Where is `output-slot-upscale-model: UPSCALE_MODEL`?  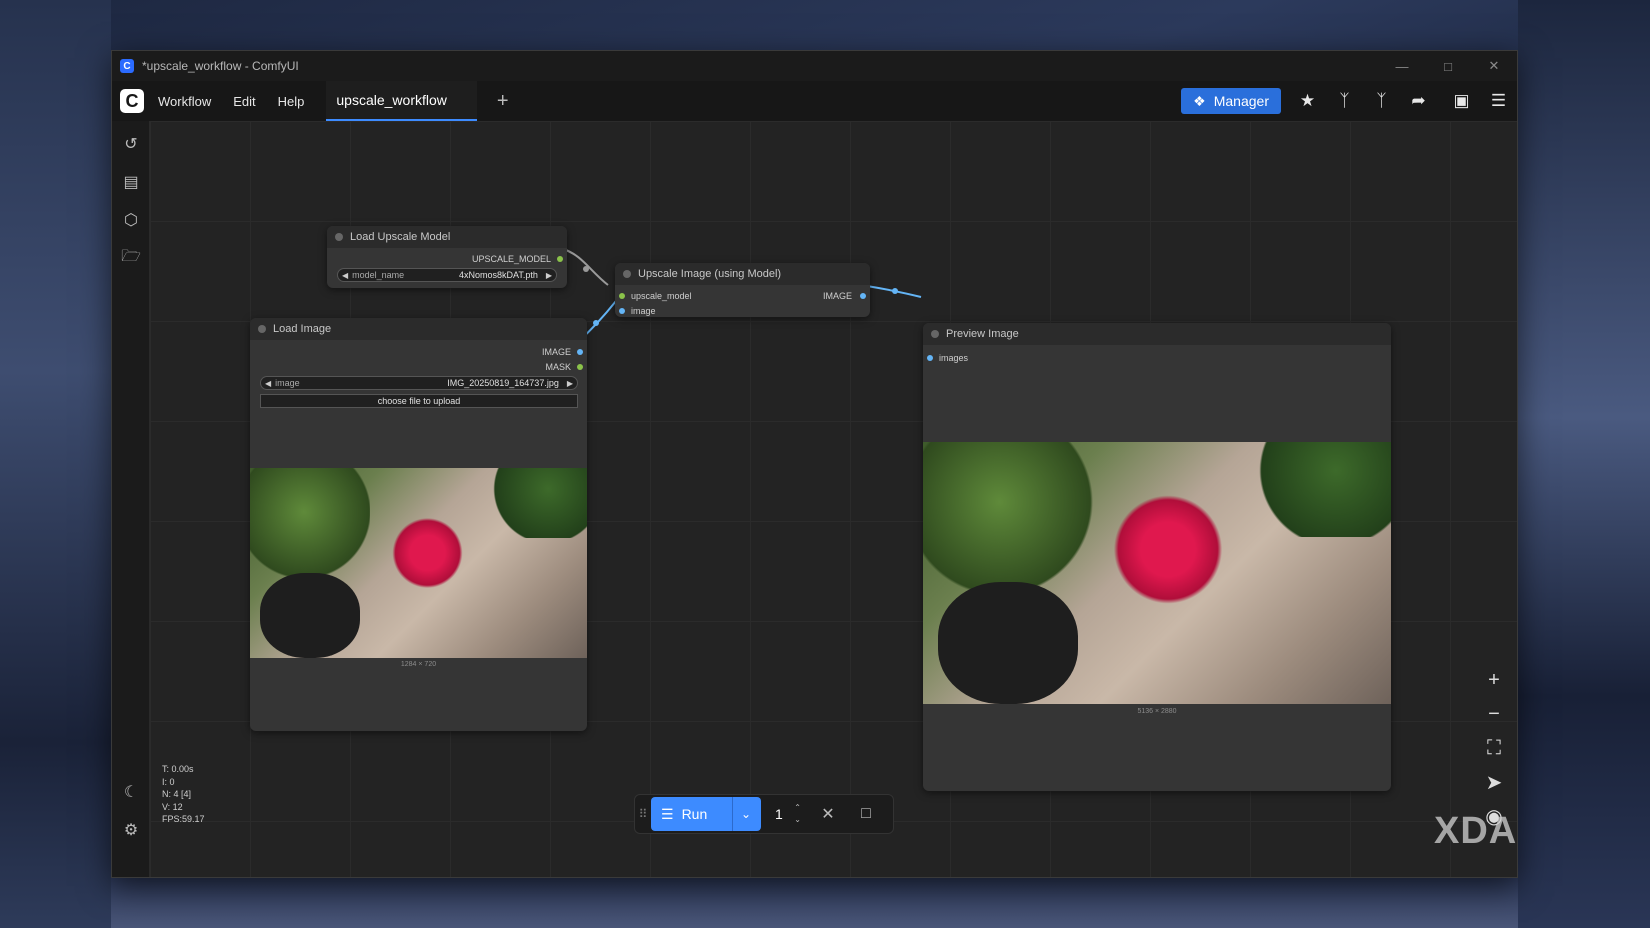
output-slot-upscale-model: UPSCALE_MODEL is located at coordinates (517, 259).